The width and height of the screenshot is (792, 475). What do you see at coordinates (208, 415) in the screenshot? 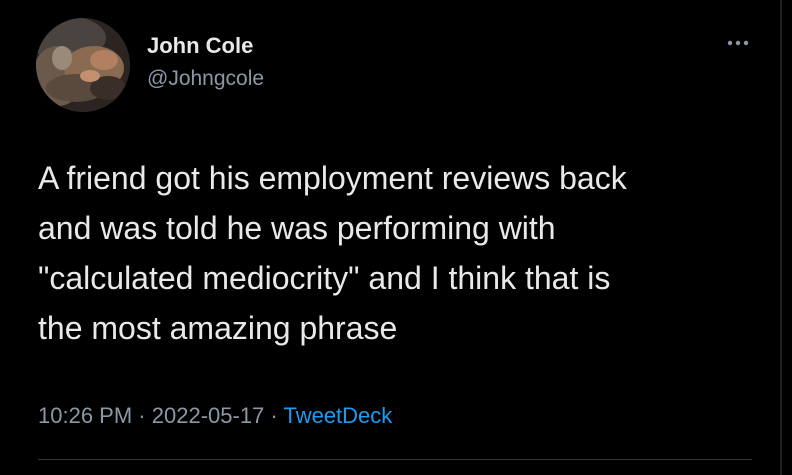
I see `tweet-date: 2022-05-17` at bounding box center [208, 415].